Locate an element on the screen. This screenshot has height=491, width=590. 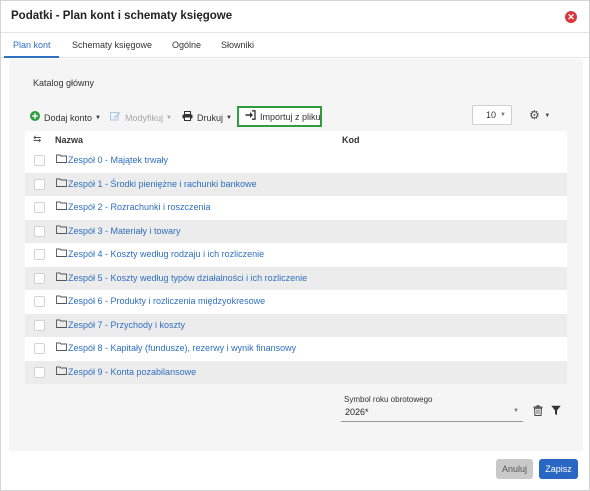
table-row: Zespół 7 - Przychody i koszty is located at coordinates (296, 325).